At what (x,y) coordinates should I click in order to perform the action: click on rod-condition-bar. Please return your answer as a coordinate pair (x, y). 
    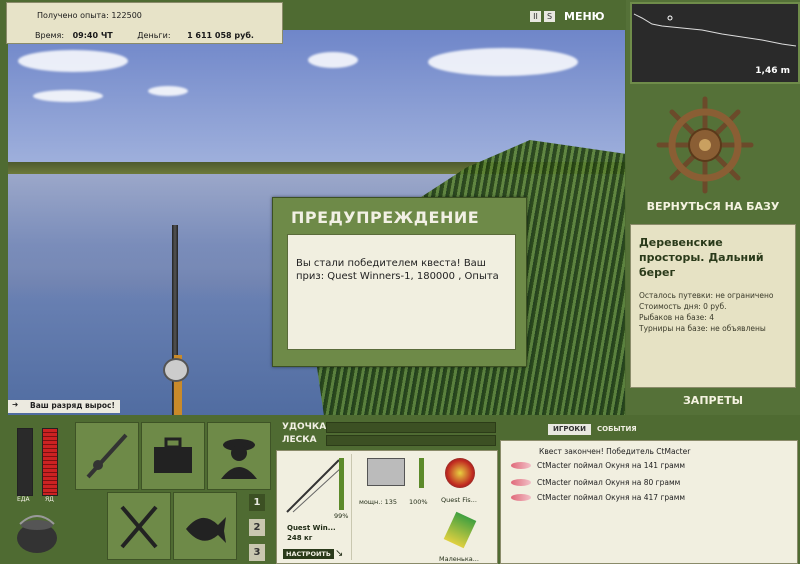
    Looking at the image, I should click on (341, 484).